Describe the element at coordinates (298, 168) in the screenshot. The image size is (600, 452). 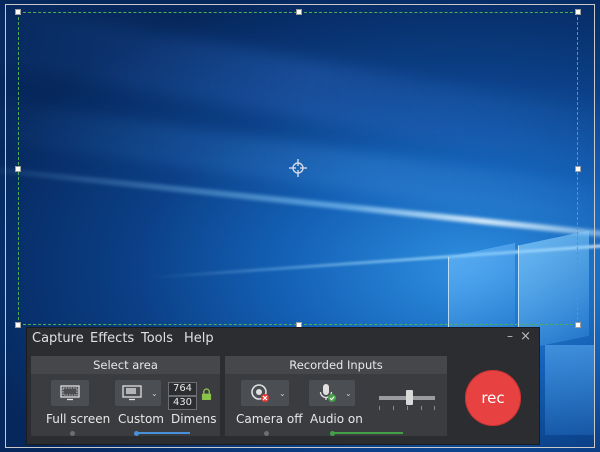
I see `move-crosshair-icon` at that location.